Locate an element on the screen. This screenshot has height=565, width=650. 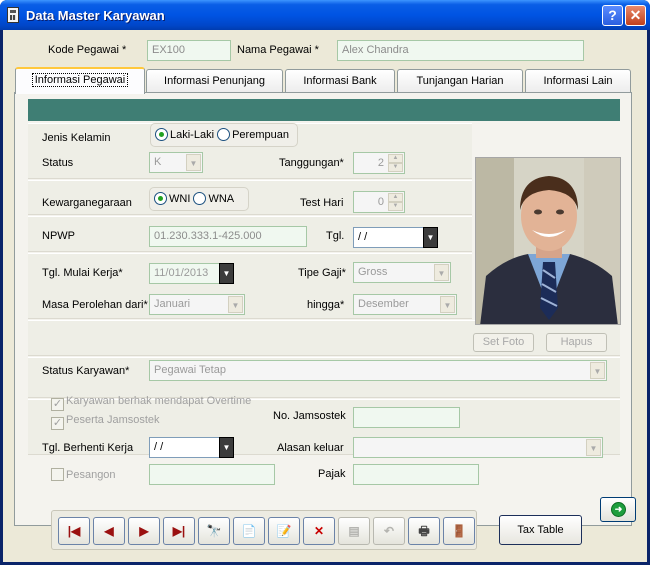
pesangon-checkbox: Pesangon is located at coordinates (83, 474).